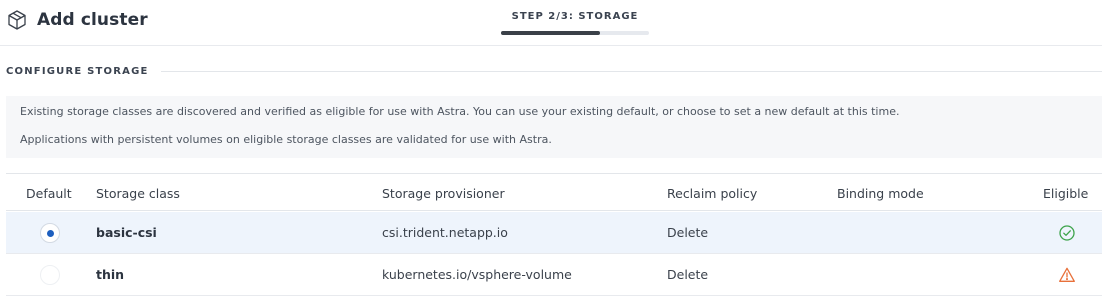 This screenshot has width=1102, height=299. What do you see at coordinates (17, 20) in the screenshot?
I see `cube-icon` at bounding box center [17, 20].